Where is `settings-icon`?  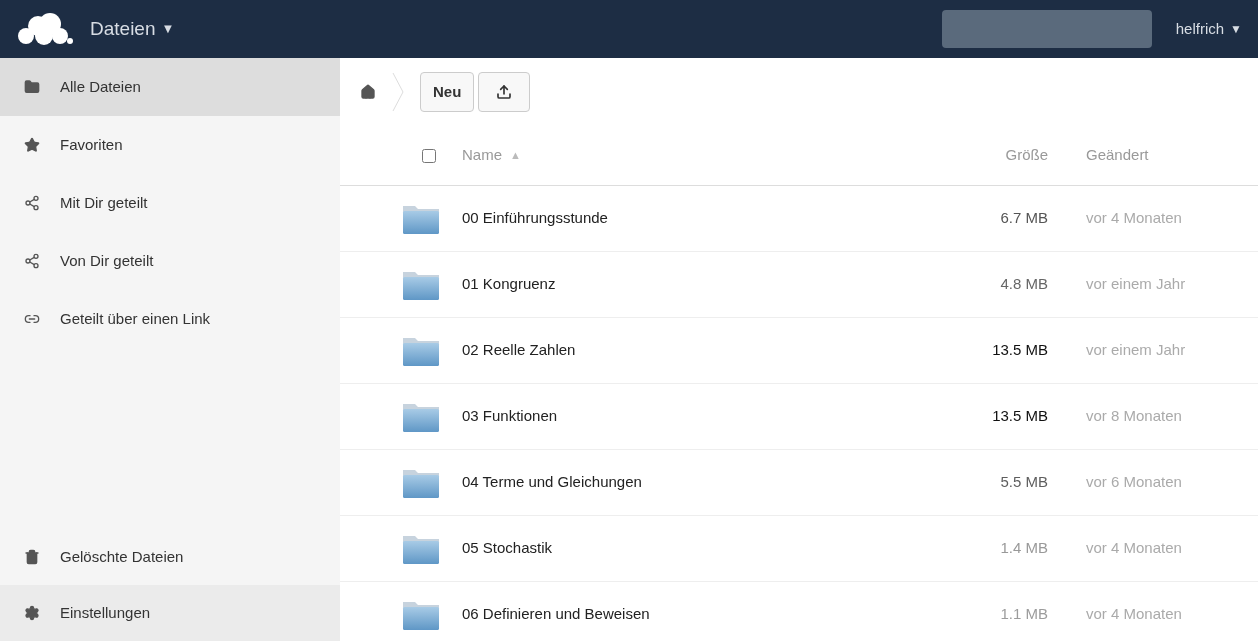 settings-icon is located at coordinates (32, 613).